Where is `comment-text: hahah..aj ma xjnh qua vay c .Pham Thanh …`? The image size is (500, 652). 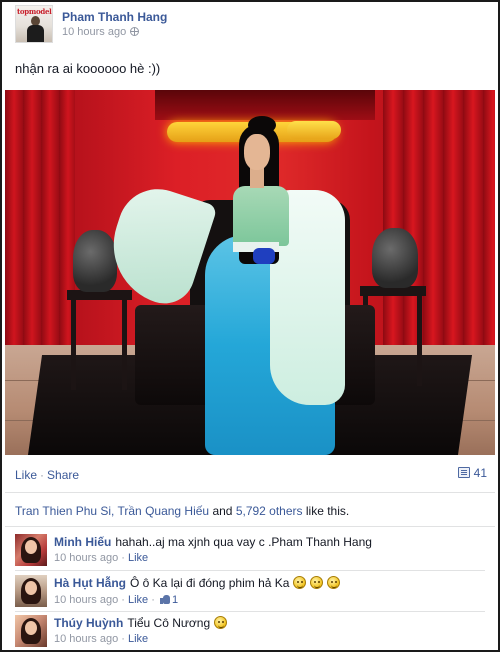
comment-text: hahah..aj ma xjnh qua vay c .Pham Thanh … is located at coordinates (243, 542).